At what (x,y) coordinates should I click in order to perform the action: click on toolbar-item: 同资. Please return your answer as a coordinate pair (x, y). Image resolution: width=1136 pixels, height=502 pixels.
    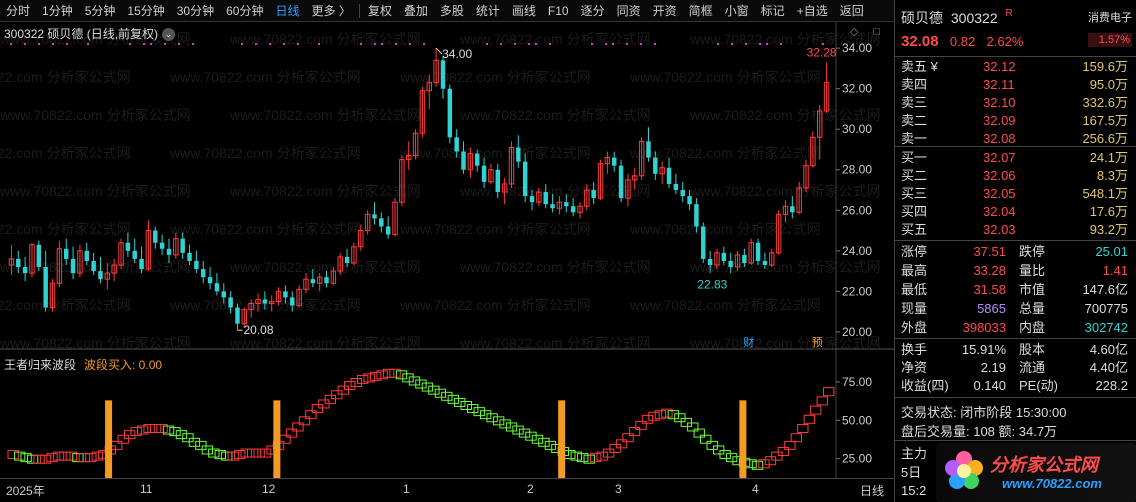
    Looking at the image, I should click on (629, 11).